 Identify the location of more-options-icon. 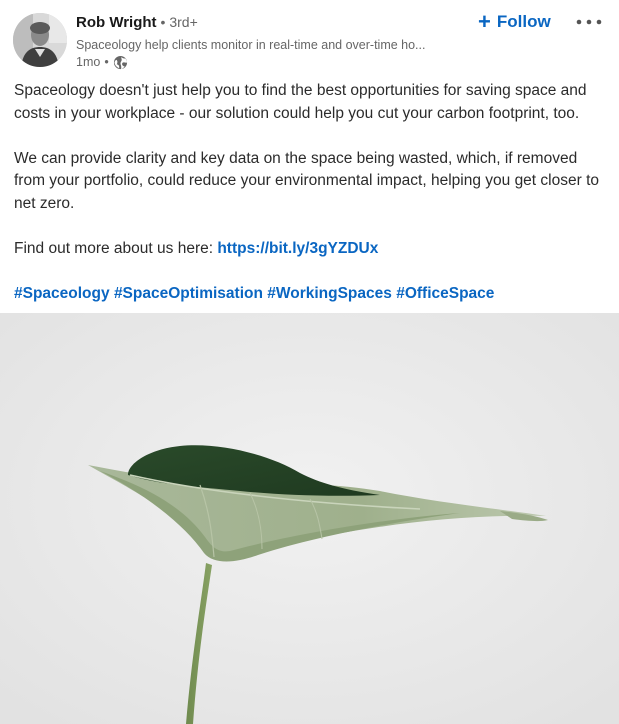
(589, 22).